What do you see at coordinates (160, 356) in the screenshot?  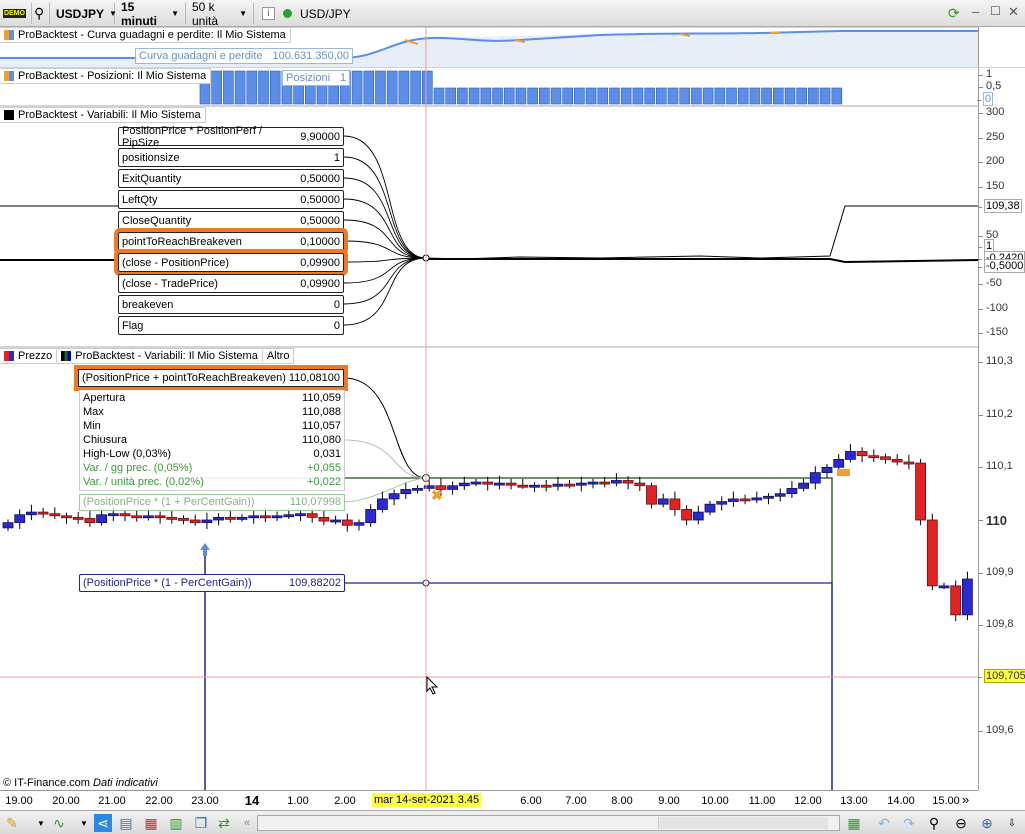 I see `tab-variables: ProBacktest - Variabili: Il Mio Sistema` at bounding box center [160, 356].